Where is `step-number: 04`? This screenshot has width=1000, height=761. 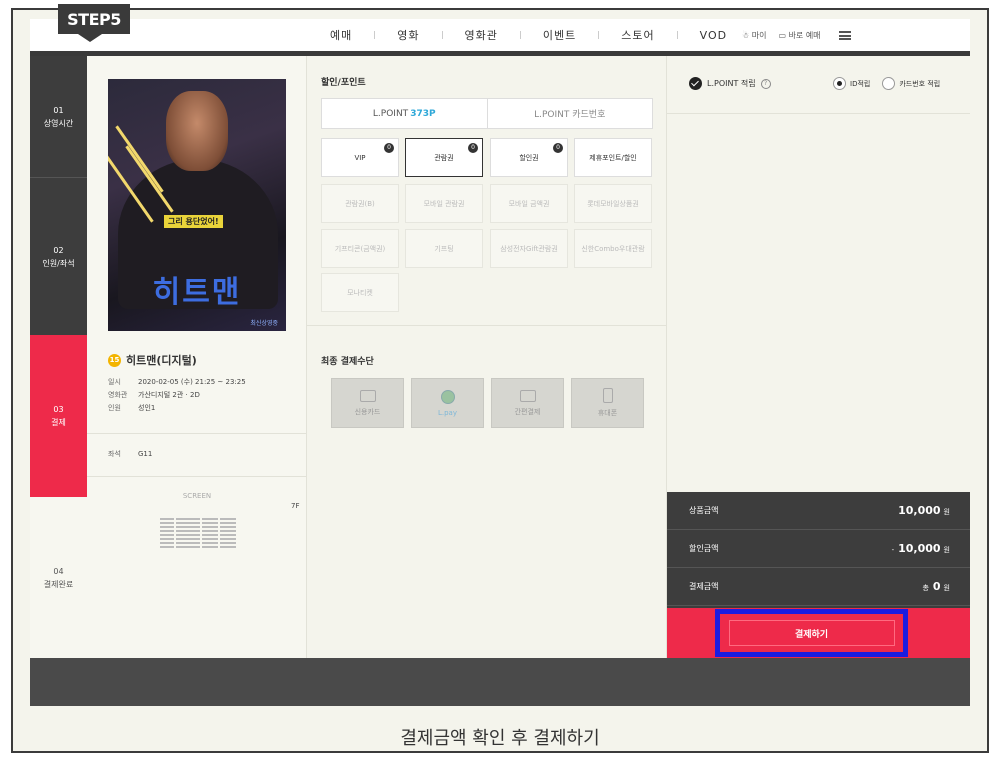
step-number: 04 is located at coordinates (58, 571).